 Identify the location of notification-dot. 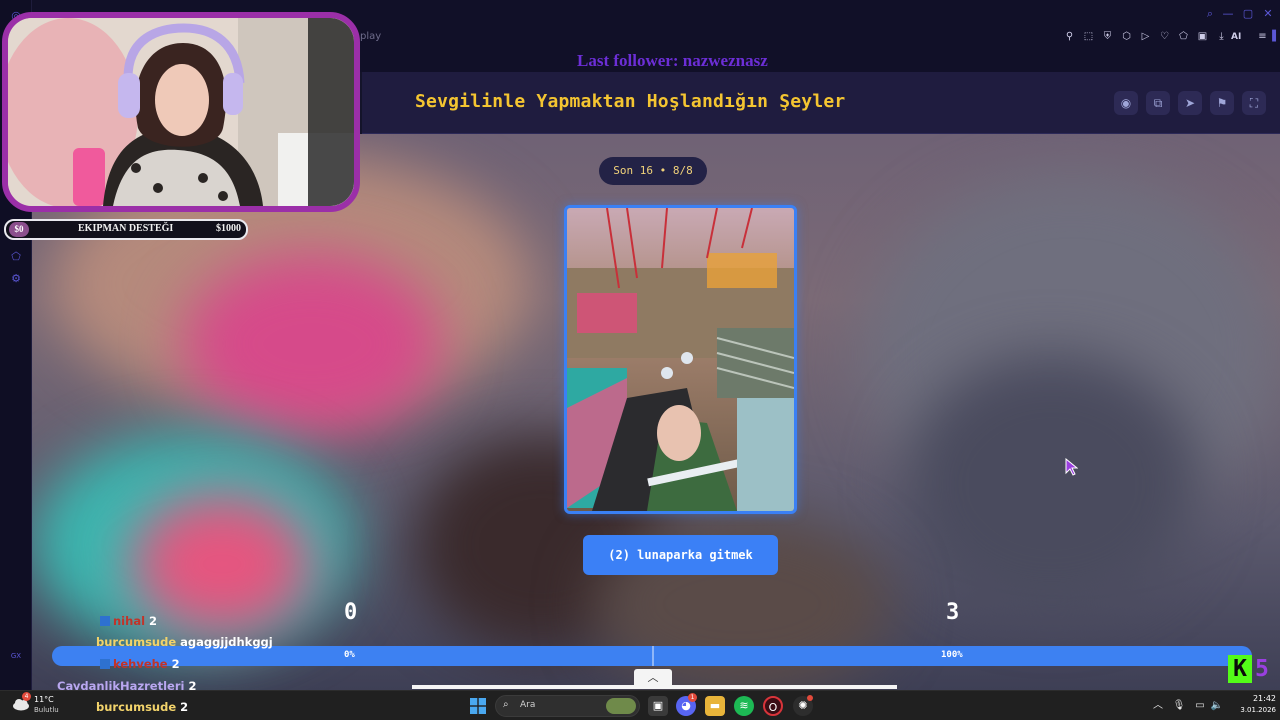
(810, 698).